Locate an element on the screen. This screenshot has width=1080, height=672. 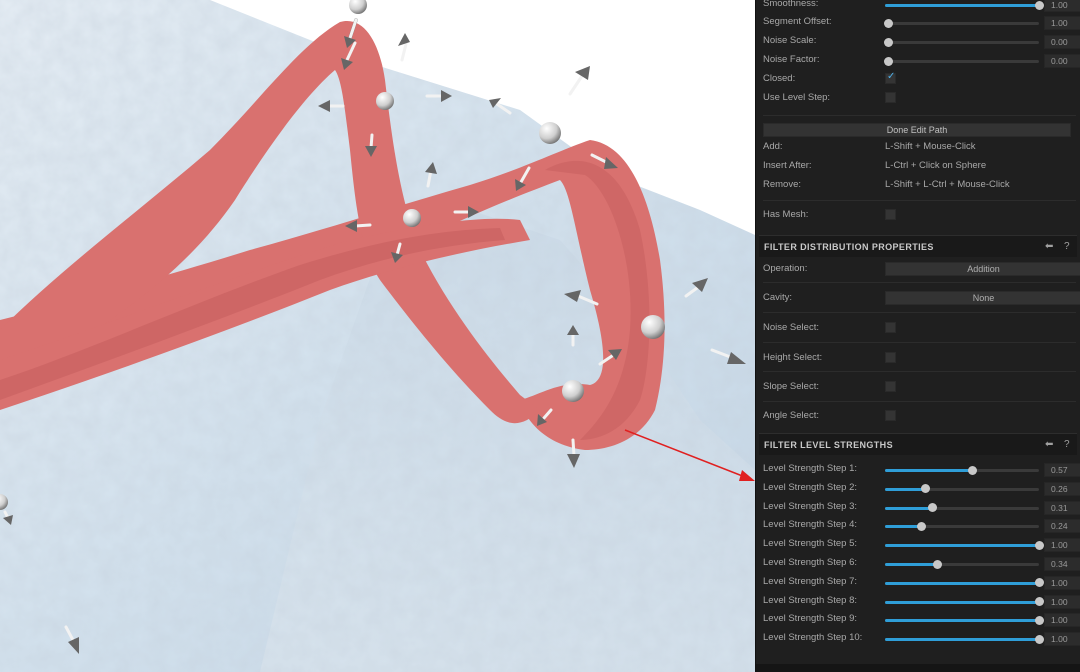
cavity-dropdown: None is located at coordinates (982, 298).